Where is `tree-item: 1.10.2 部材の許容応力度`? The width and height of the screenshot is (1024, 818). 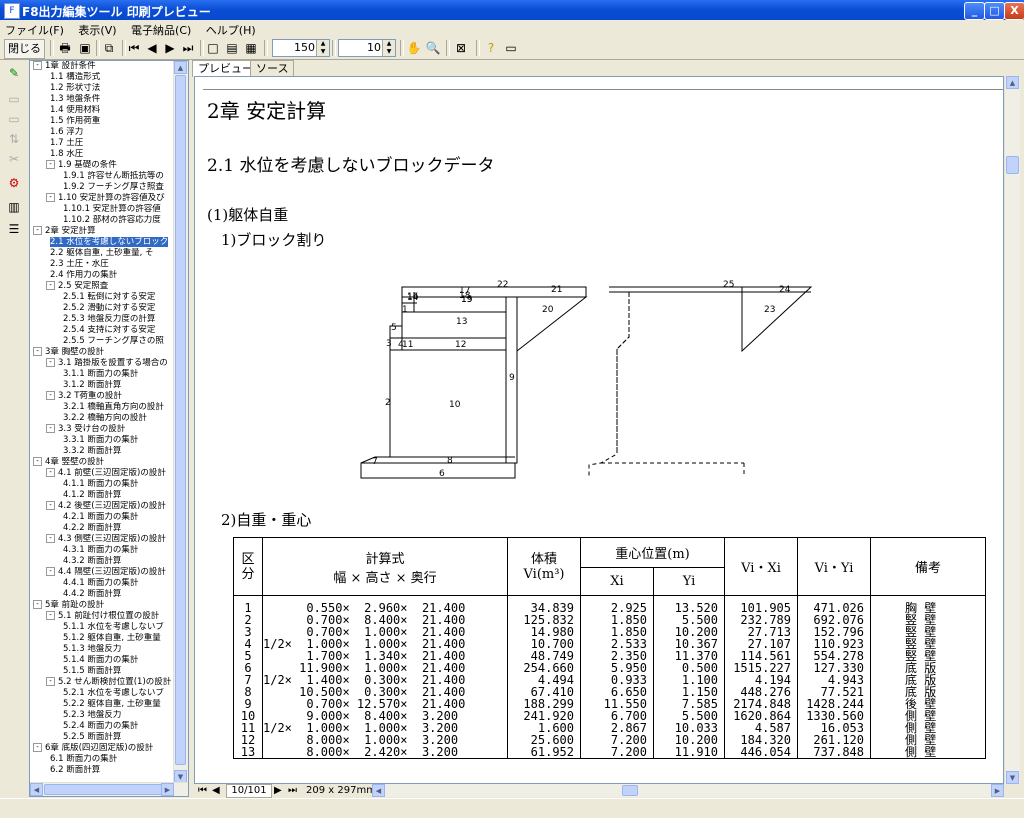 tree-item: 1.10.2 部材の許容応力度 is located at coordinates (110, 220).